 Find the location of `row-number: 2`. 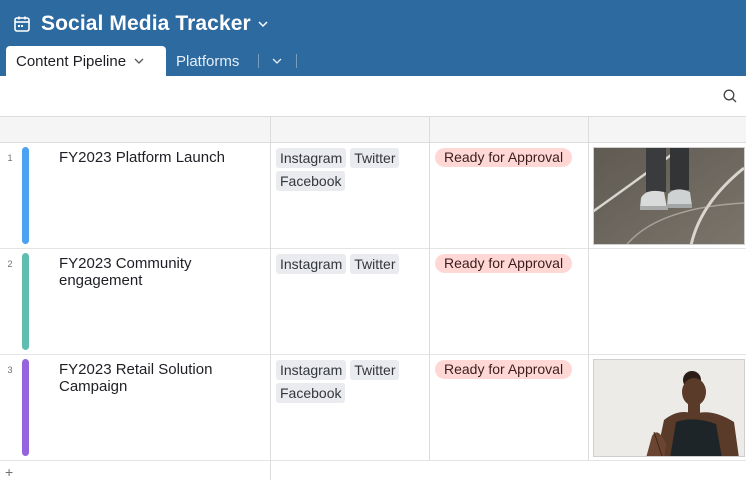

row-number: 2 is located at coordinates (10, 264).